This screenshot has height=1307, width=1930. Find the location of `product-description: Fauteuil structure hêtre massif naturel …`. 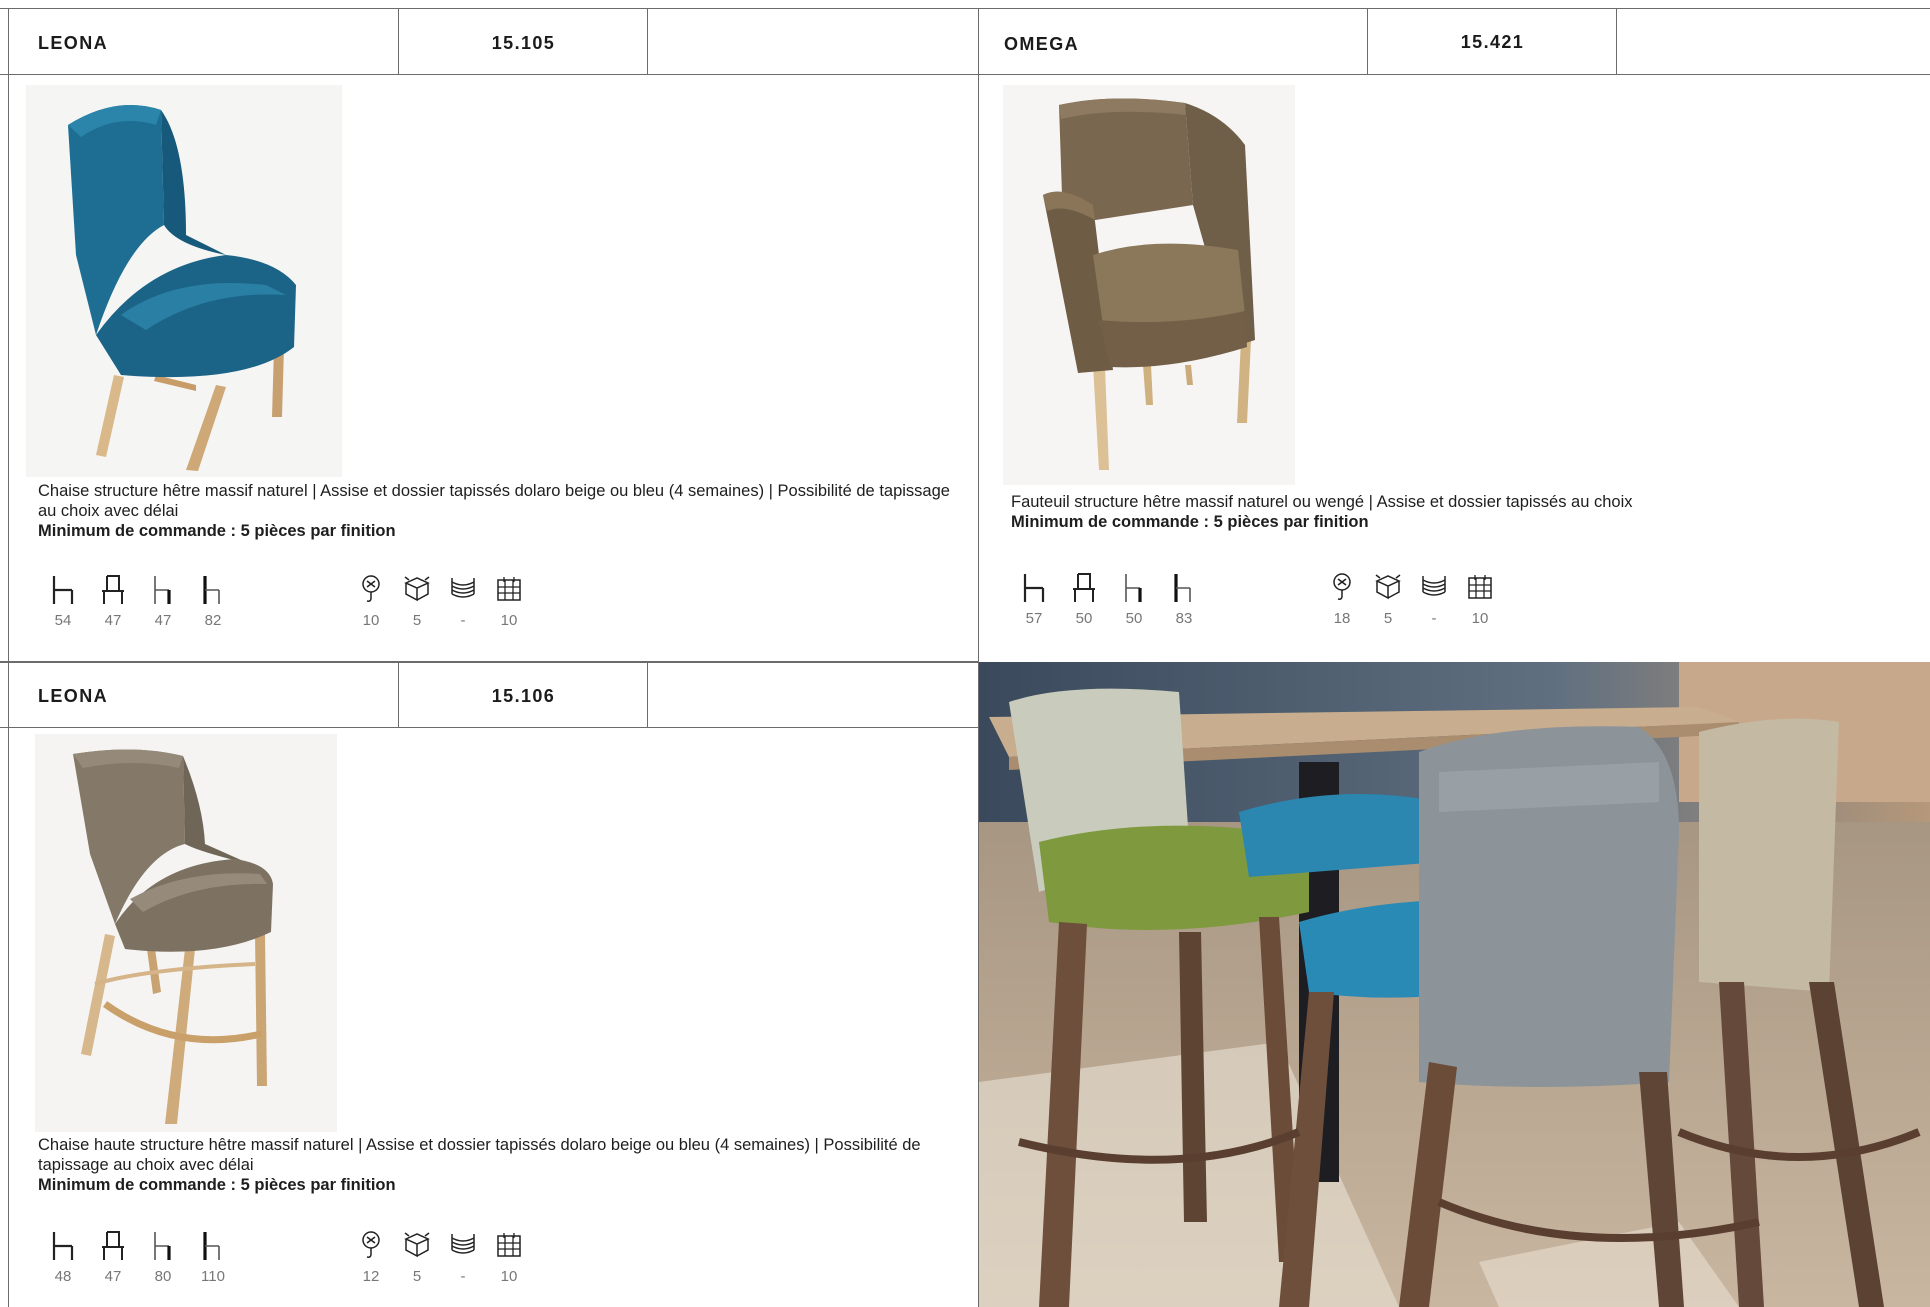

product-description: Fauteuil structure hêtre massif naturel … is located at coordinates (1461, 512).